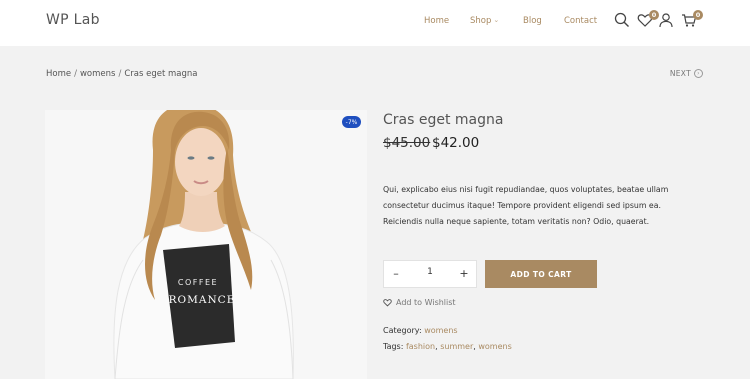  I want to click on product-tags: Tags: fashion, summer, womens, so click(447, 346).